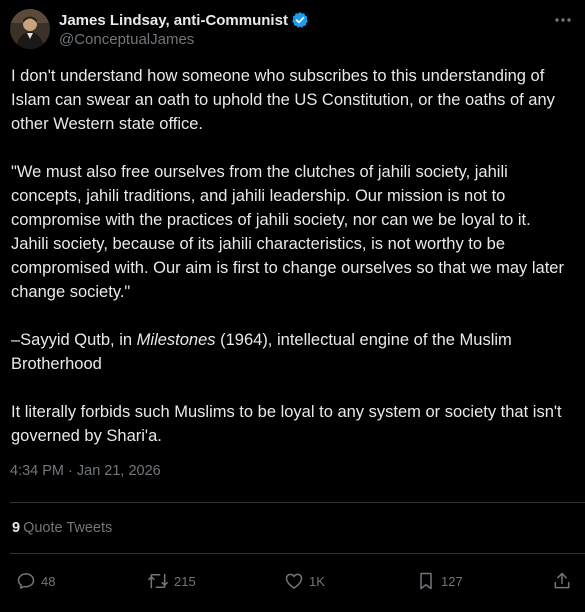  I want to click on tweet-timestamp: 4:34 PM · Jan 21, 2026, so click(85, 471).